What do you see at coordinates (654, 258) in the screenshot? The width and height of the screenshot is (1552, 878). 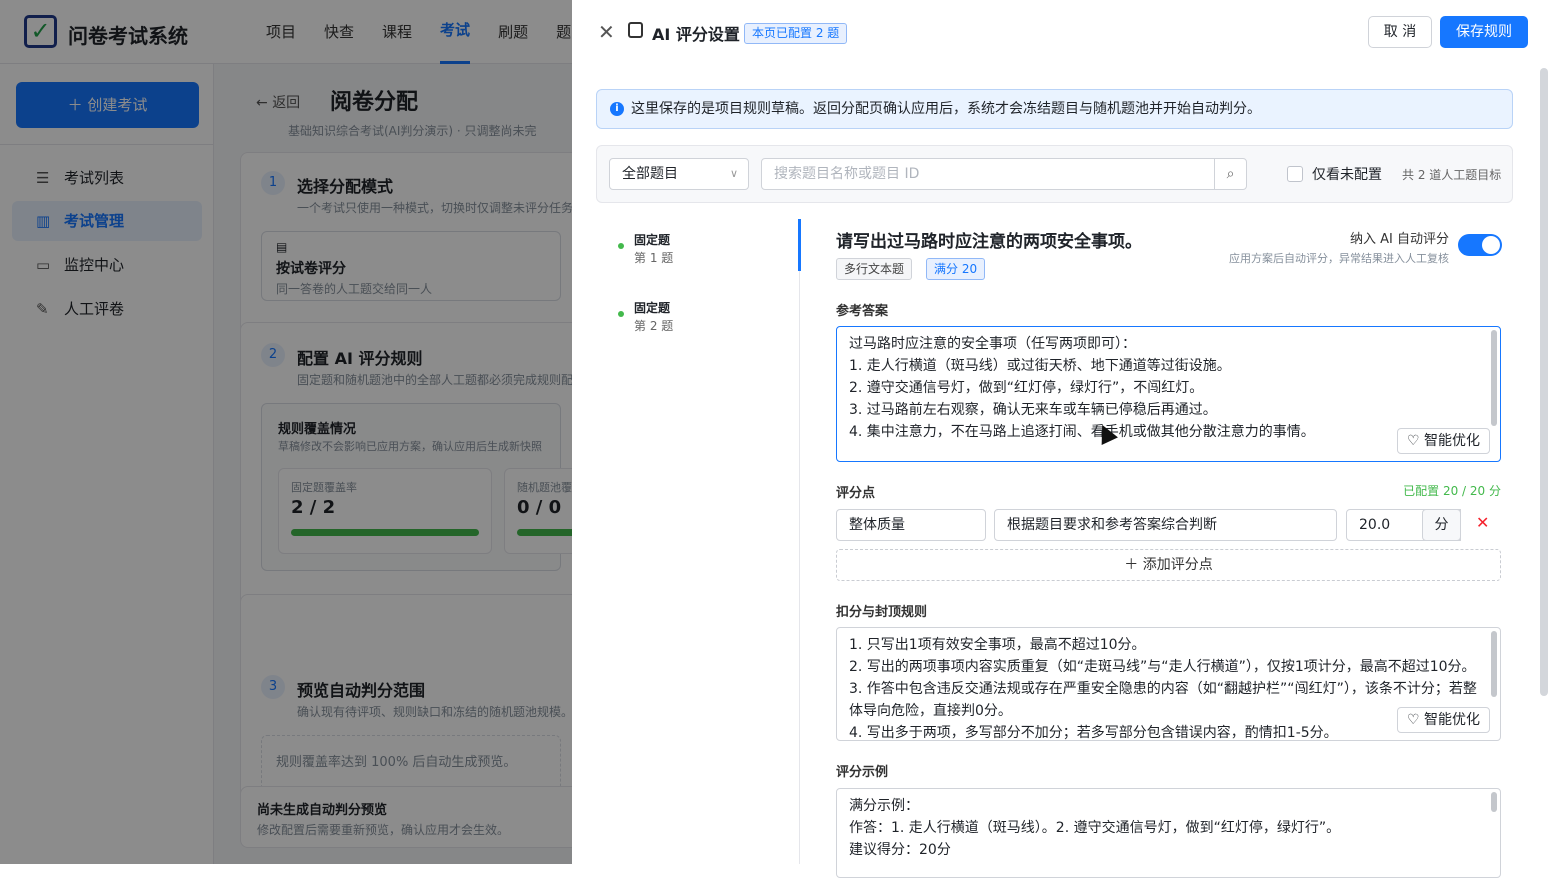 I see `question-index: 第 1 题` at bounding box center [654, 258].